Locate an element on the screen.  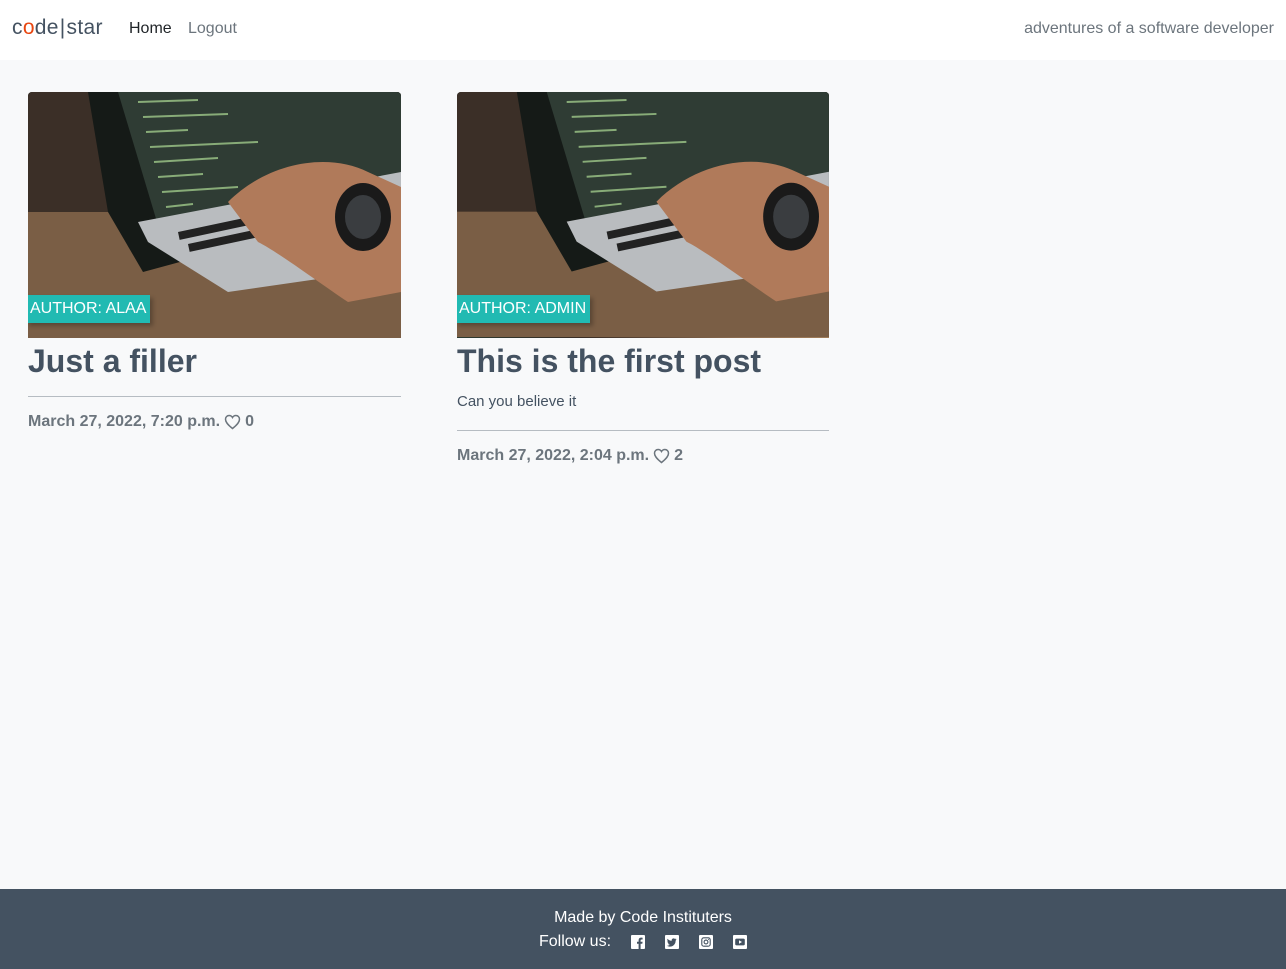
footer: Made by Code Instituters Follow us: is located at coordinates (643, 929).